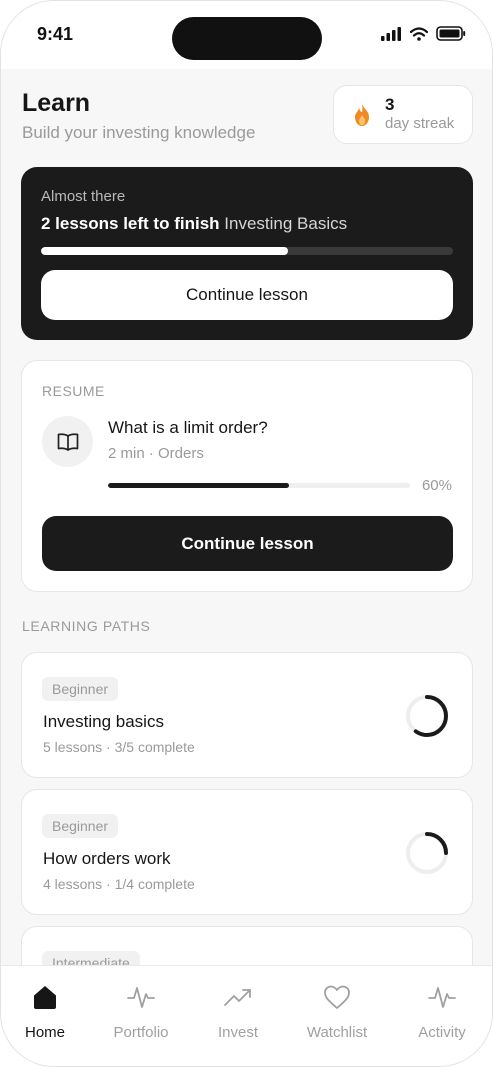 Image resolution: width=493 pixels, height=1067 pixels. What do you see at coordinates (442, 997) in the screenshot?
I see `activity-icon` at bounding box center [442, 997].